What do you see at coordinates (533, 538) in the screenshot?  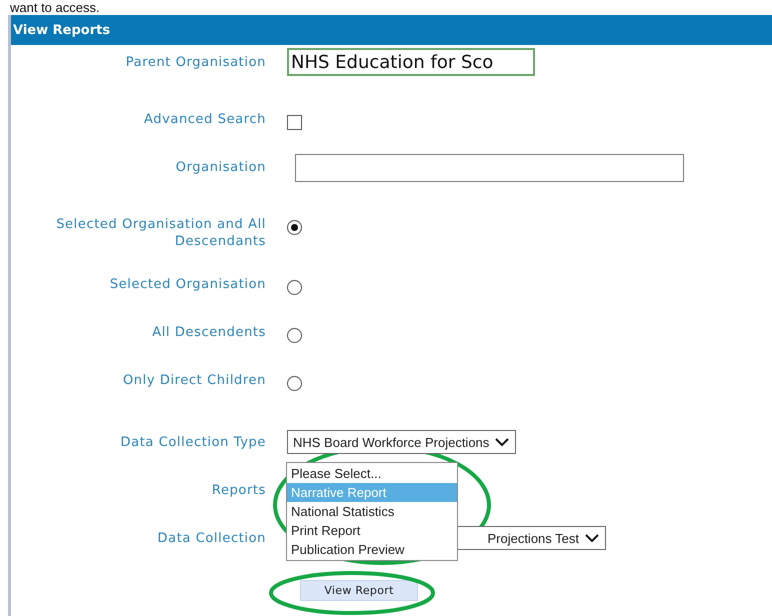 I see `dropdown-value: Projections Test` at bounding box center [533, 538].